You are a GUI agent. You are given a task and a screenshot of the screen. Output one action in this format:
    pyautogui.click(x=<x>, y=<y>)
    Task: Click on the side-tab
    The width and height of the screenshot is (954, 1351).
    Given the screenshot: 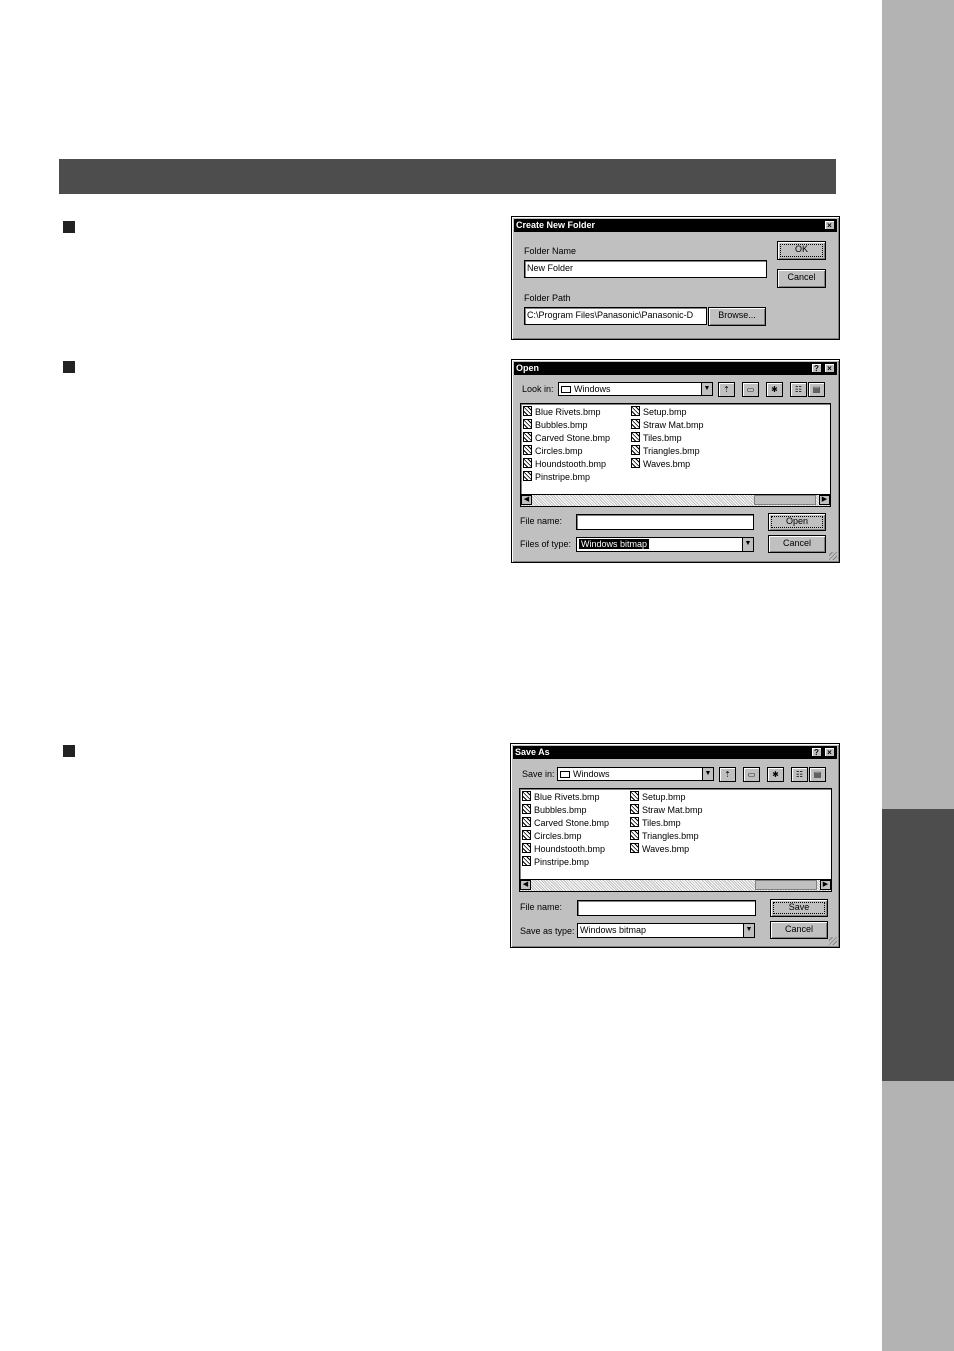 What is the action you would take?
    pyautogui.click(x=918, y=675)
    